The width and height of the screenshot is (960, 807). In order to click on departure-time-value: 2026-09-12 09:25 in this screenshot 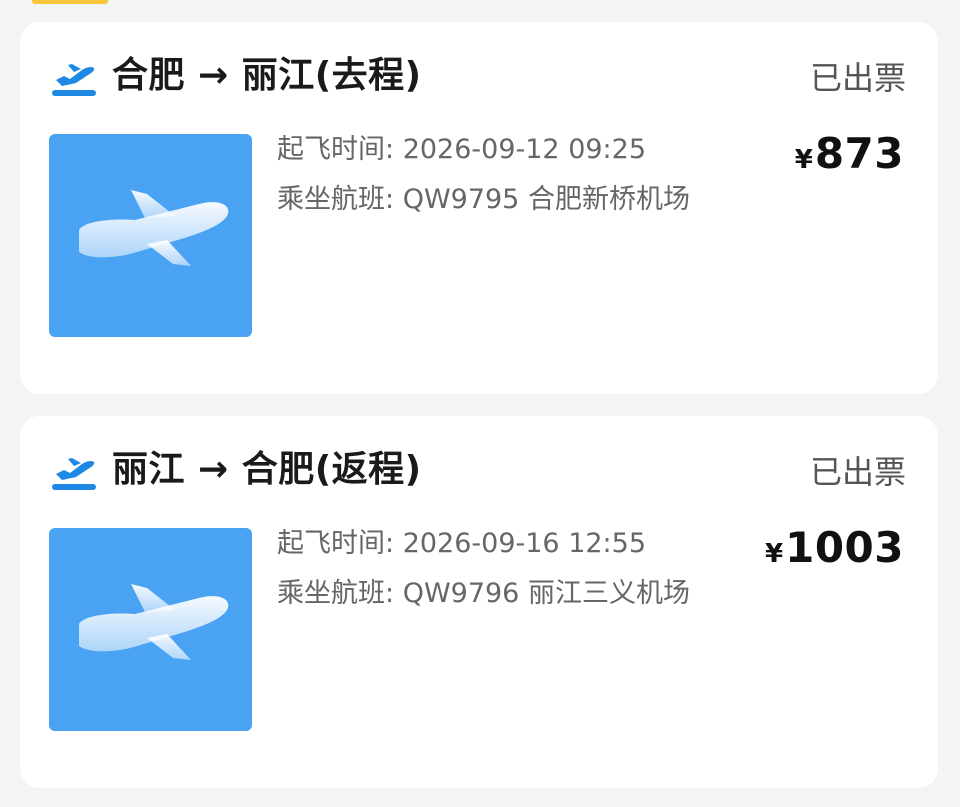, I will do `click(524, 149)`.